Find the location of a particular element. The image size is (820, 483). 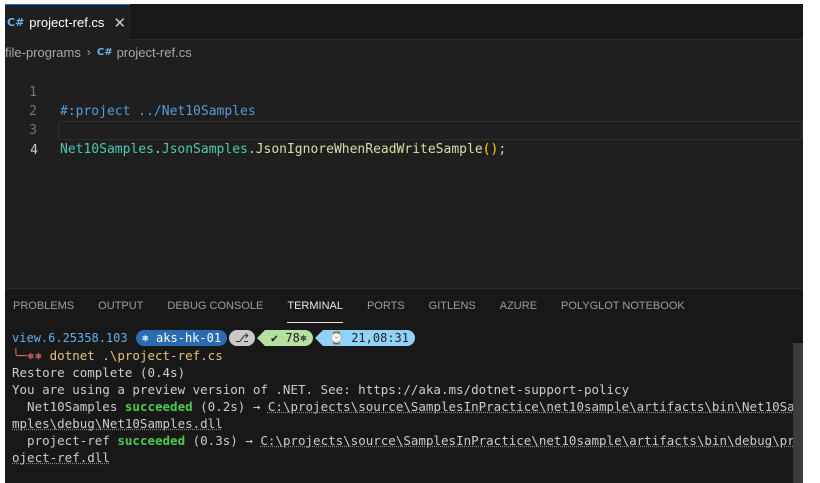

tab-terminal: TERMINAL is located at coordinates (315, 306).